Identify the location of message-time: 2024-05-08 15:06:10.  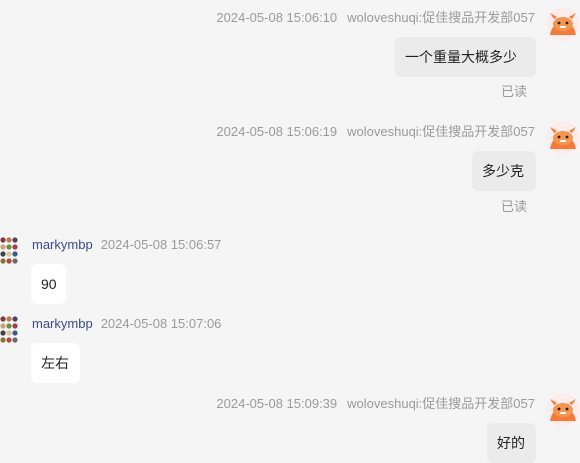
(277, 17).